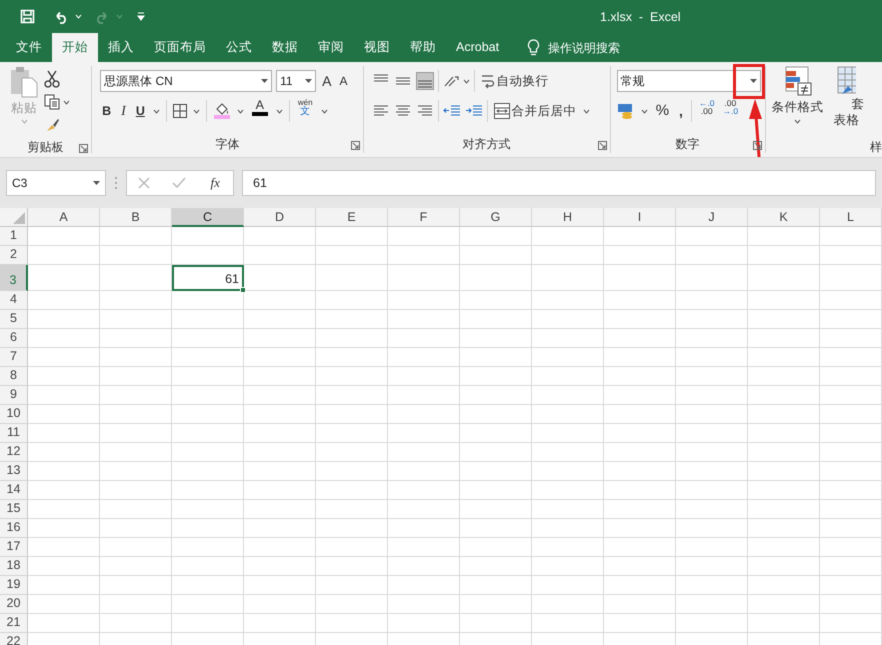 The width and height of the screenshot is (882, 645). Describe the element at coordinates (27, 16) in the screenshot. I see `save-icon` at that location.